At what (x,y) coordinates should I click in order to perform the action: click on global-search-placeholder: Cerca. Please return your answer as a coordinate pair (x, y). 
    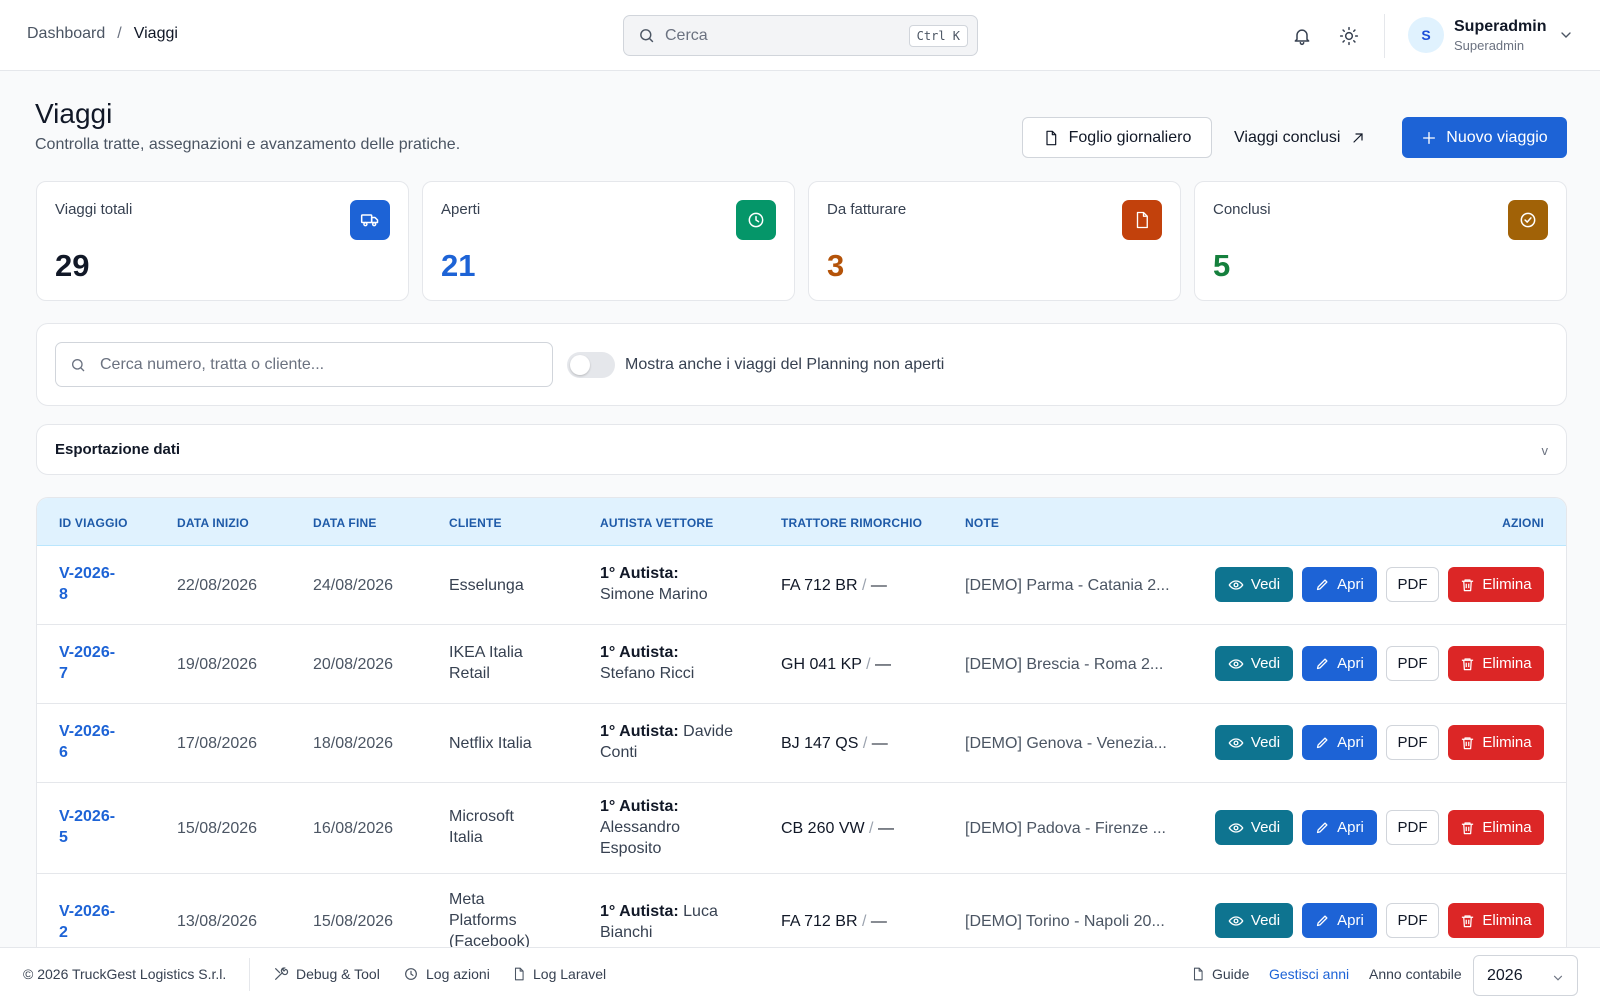
    Looking at the image, I should click on (686, 35).